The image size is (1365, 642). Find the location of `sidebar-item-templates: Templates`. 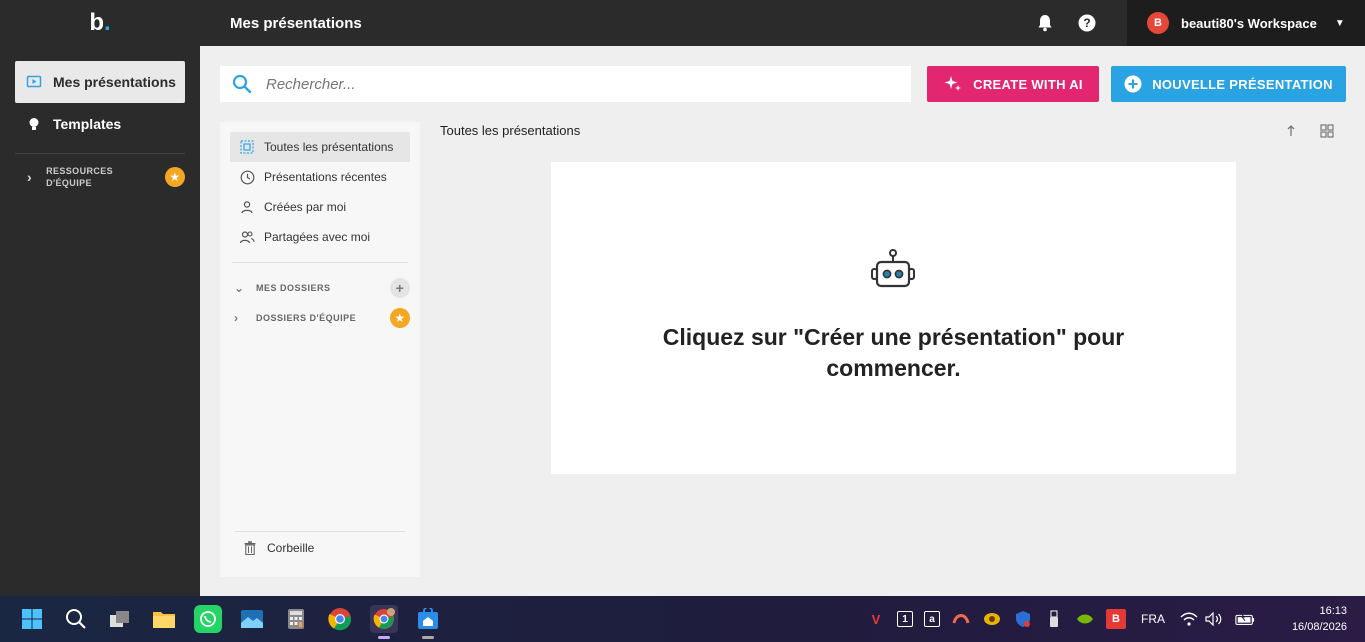

sidebar-item-templates: Templates is located at coordinates (100, 124).